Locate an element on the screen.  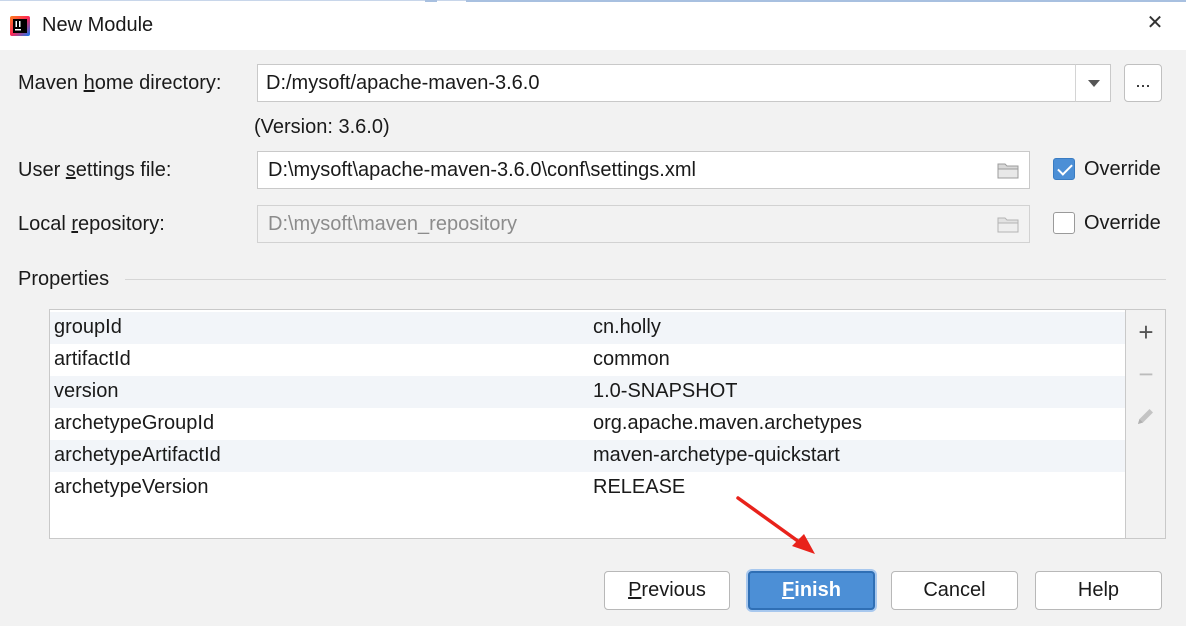
property-key: archetypeArtifactId is located at coordinates (137, 455).